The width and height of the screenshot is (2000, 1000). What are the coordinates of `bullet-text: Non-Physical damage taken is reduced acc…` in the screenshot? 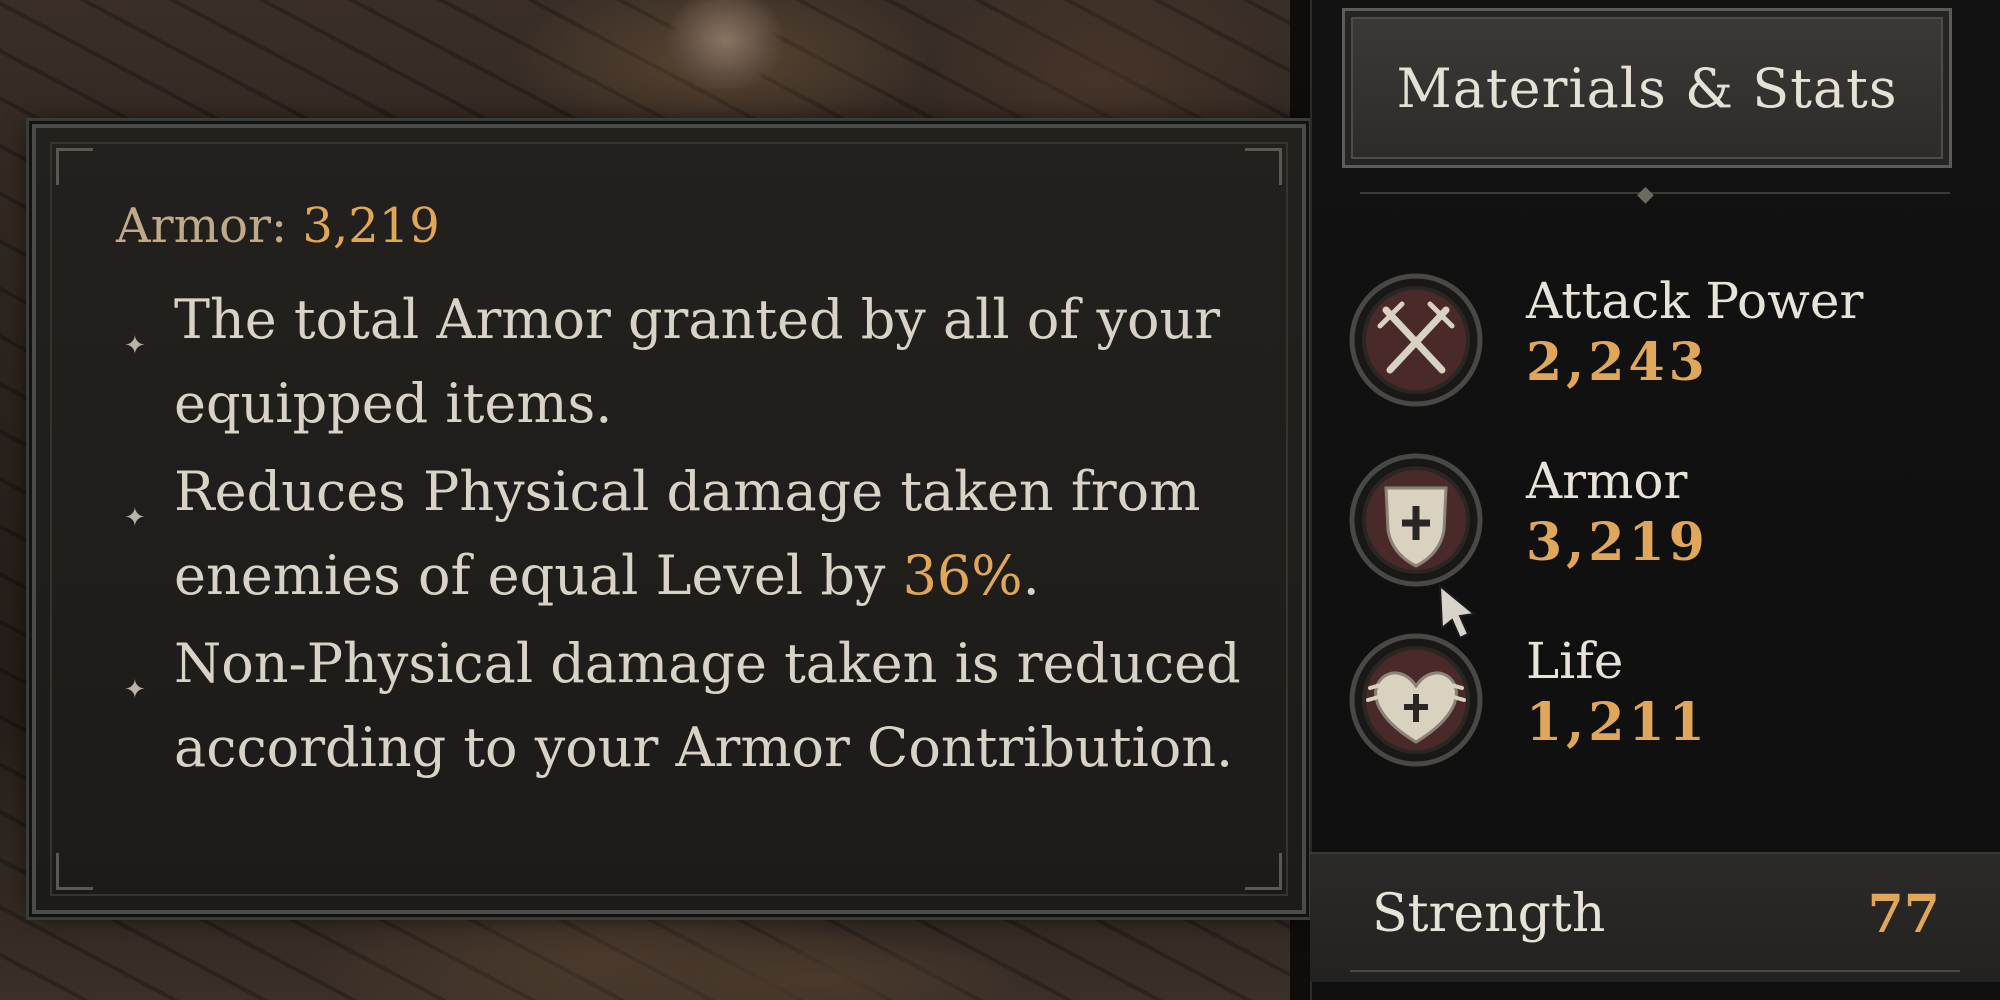 It's located at (707, 705).